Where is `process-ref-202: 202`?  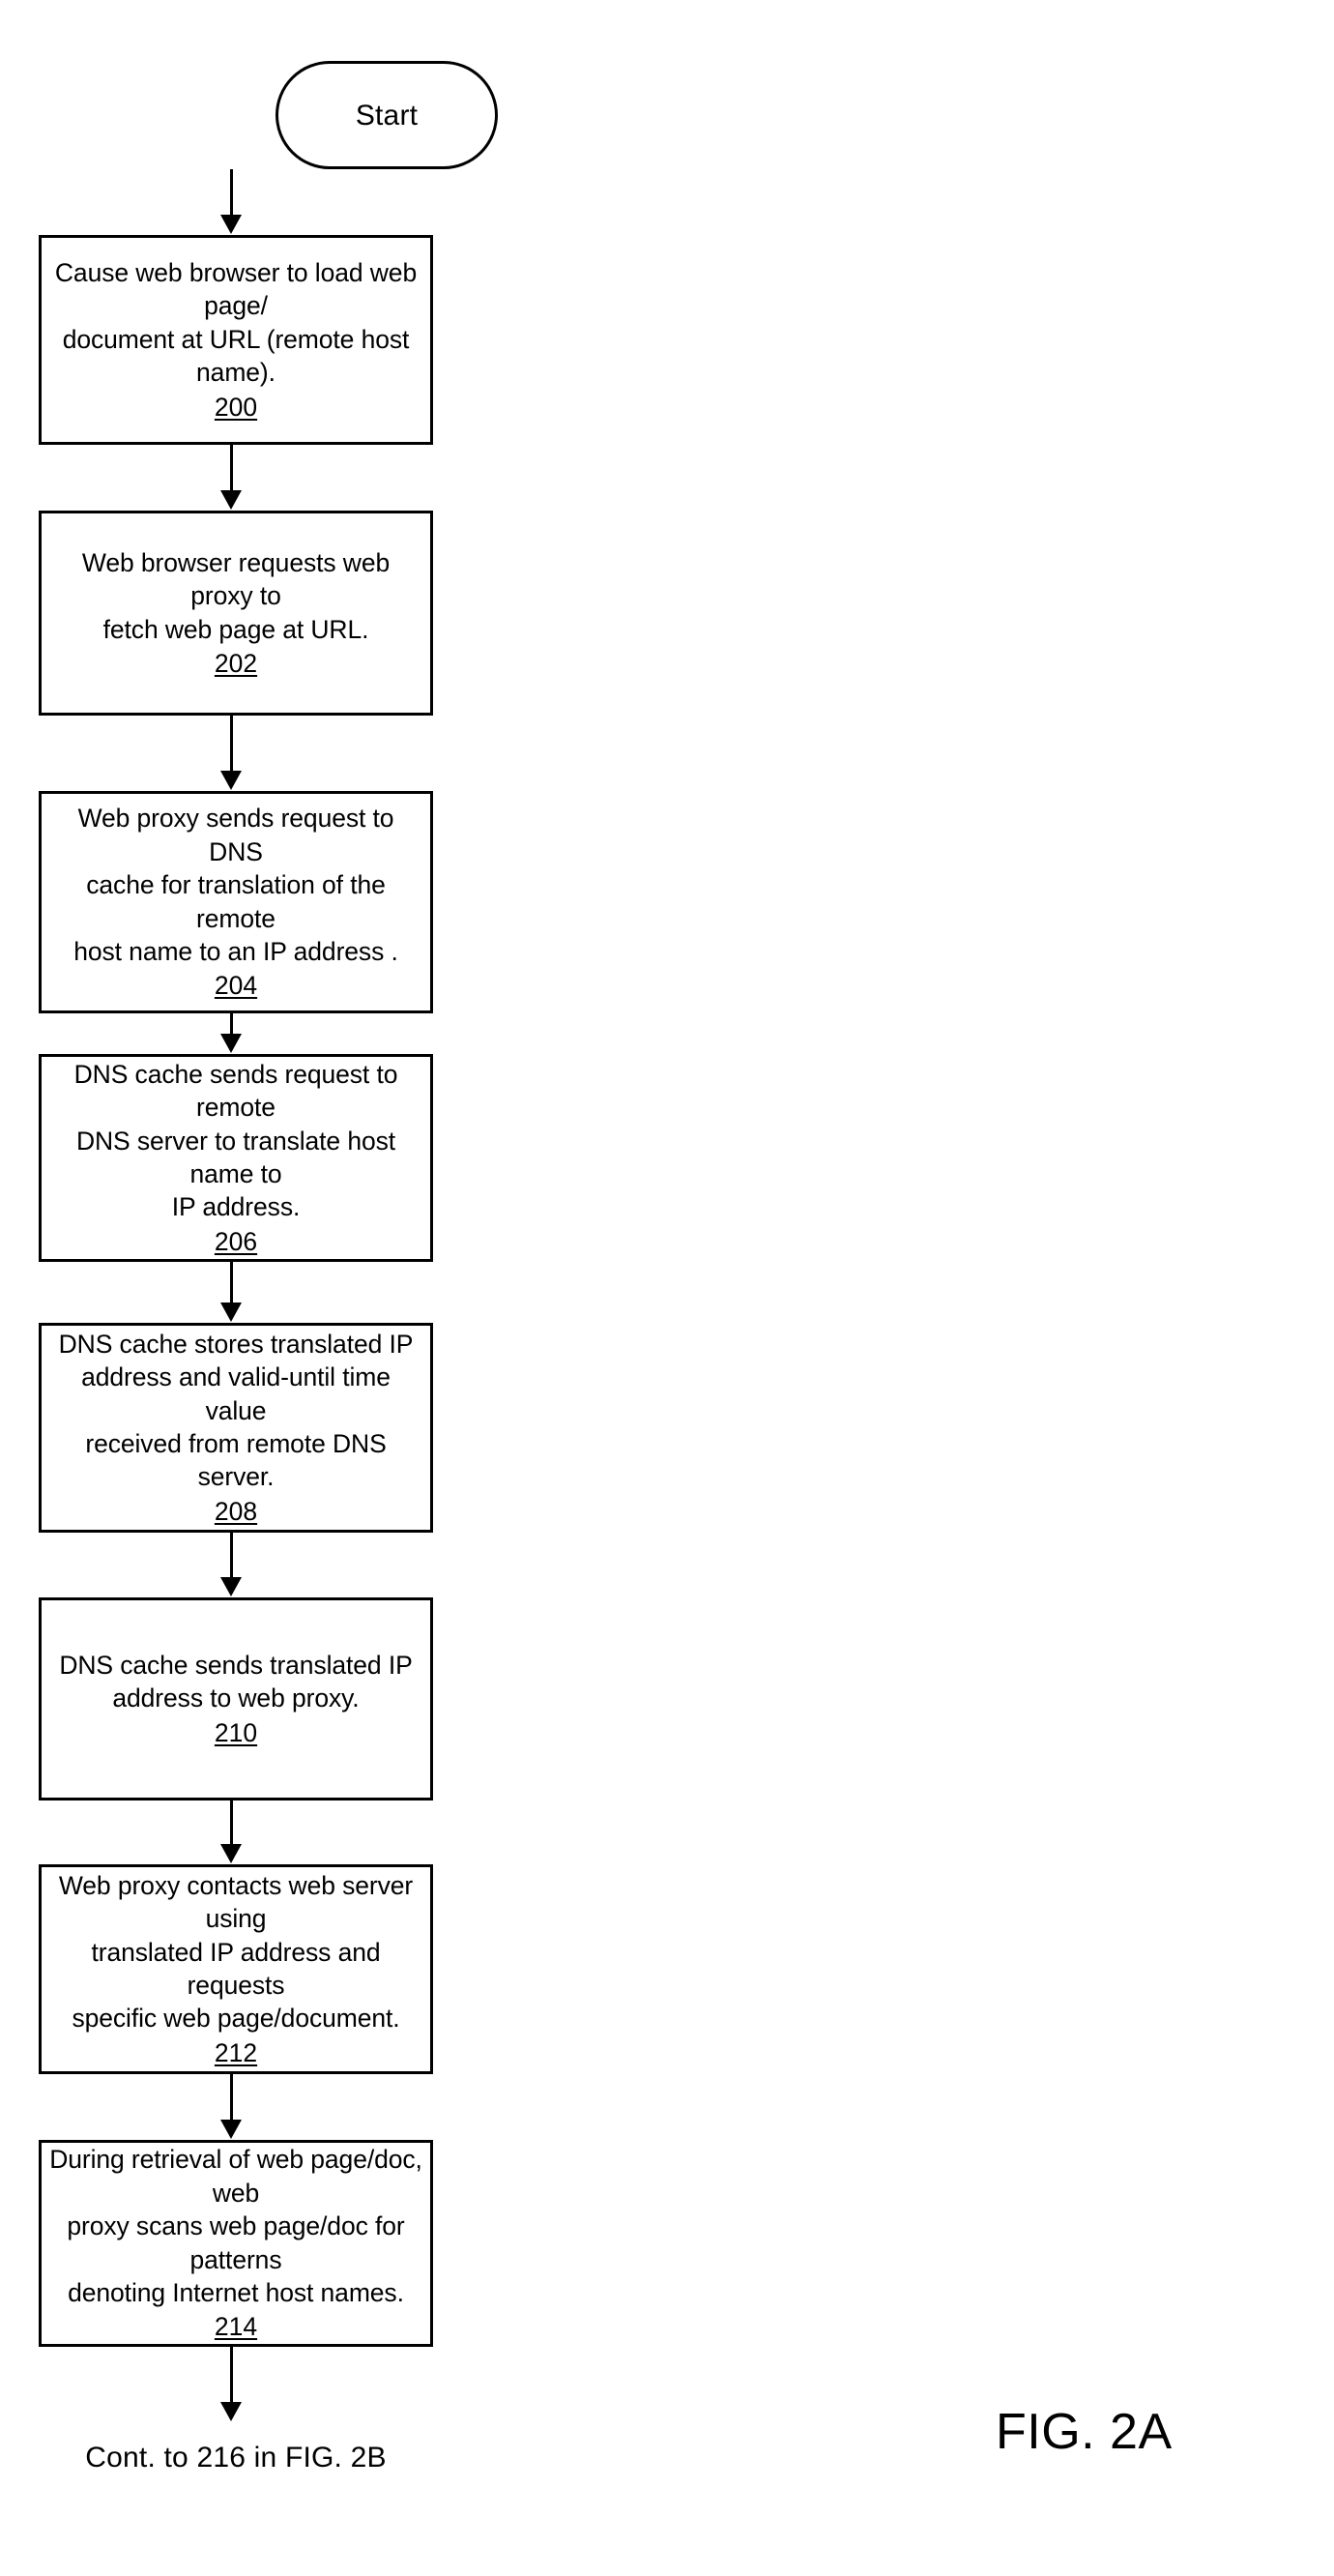 process-ref-202: 202 is located at coordinates (236, 663).